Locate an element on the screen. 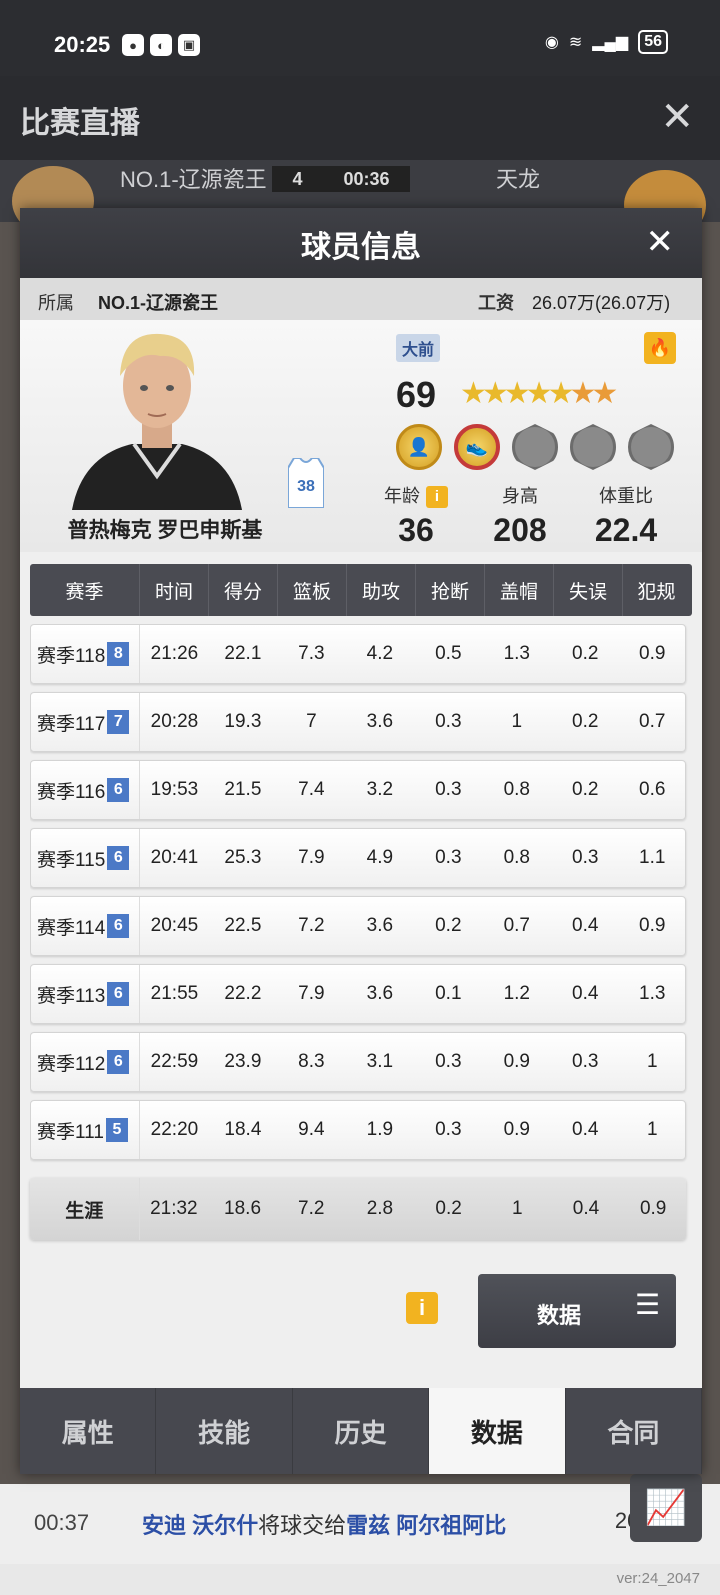  play-by-play-row: 00:37 安迪 沃尔什将球交给雷兹 阿尔祖阿比 206-115 is located at coordinates (360, 1524).